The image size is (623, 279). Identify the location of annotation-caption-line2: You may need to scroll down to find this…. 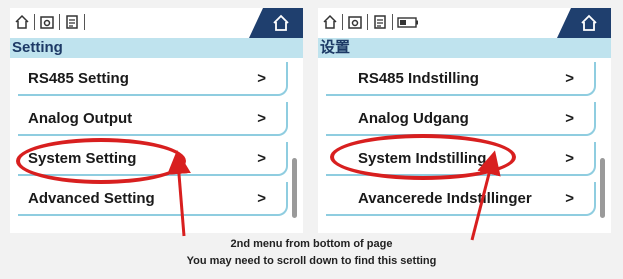
(311, 261).